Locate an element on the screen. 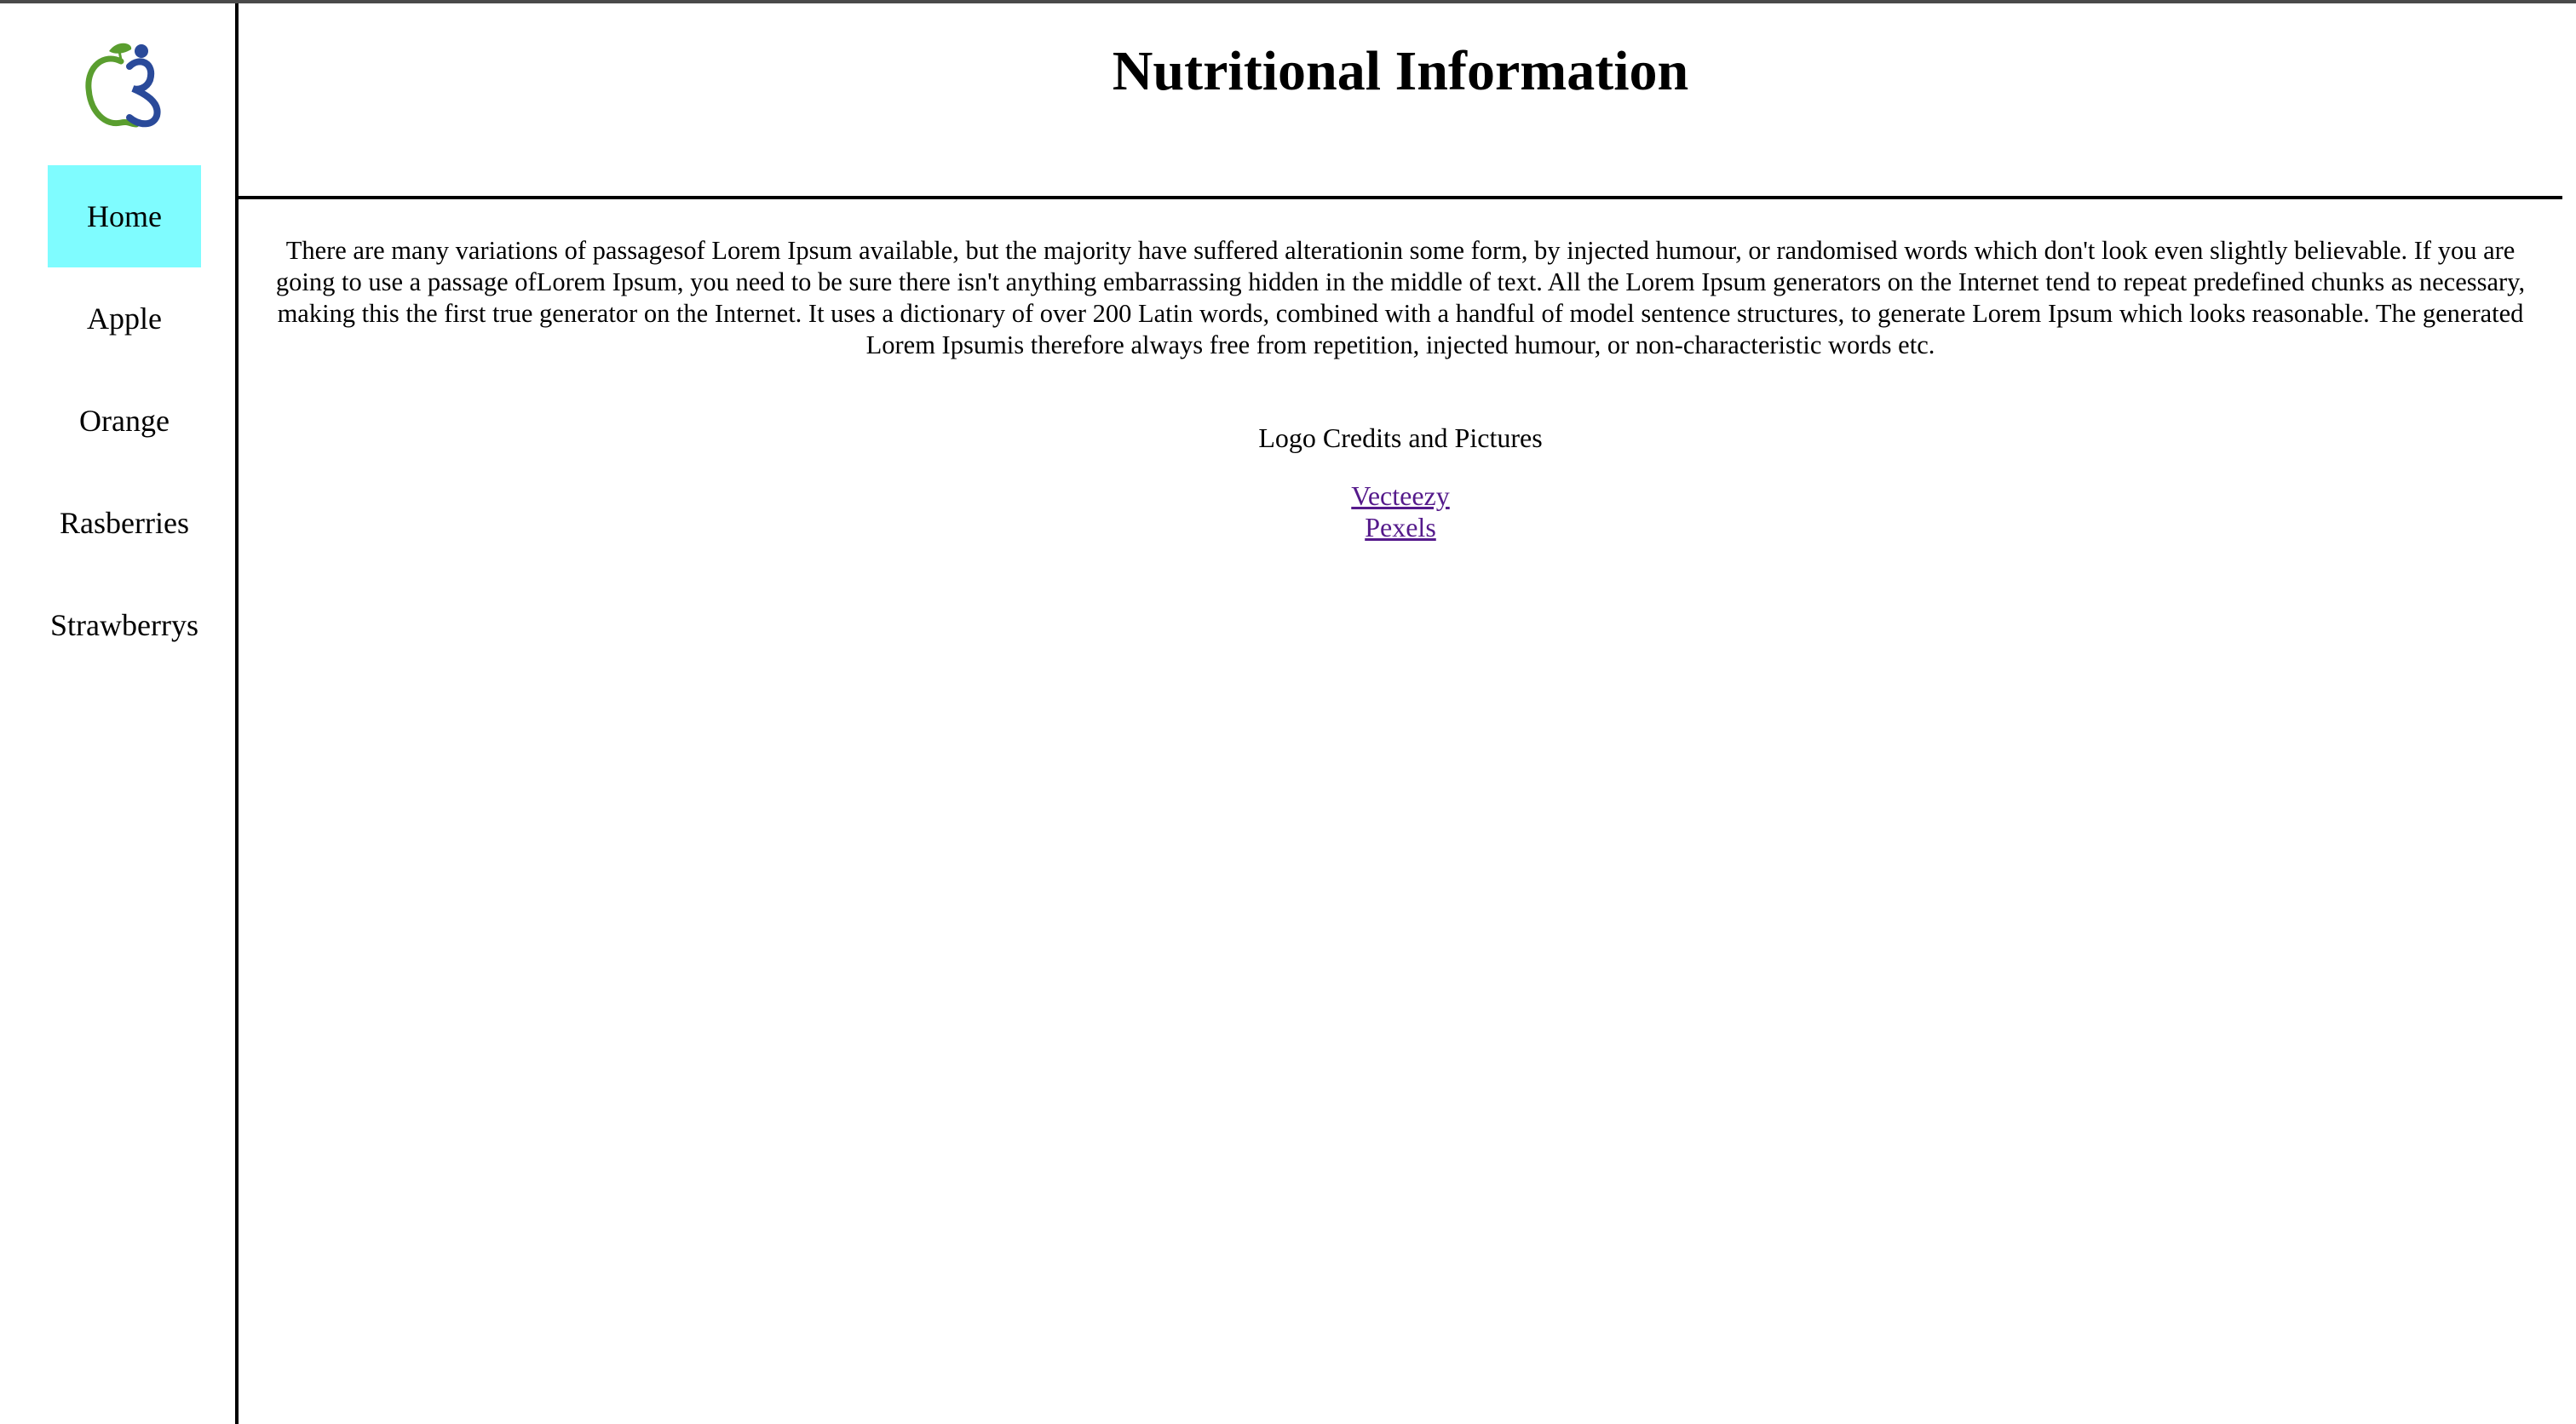 Image resolution: width=2576 pixels, height=1424 pixels. sidebar-item-rasberries: Rasberries is located at coordinates (125, 523).